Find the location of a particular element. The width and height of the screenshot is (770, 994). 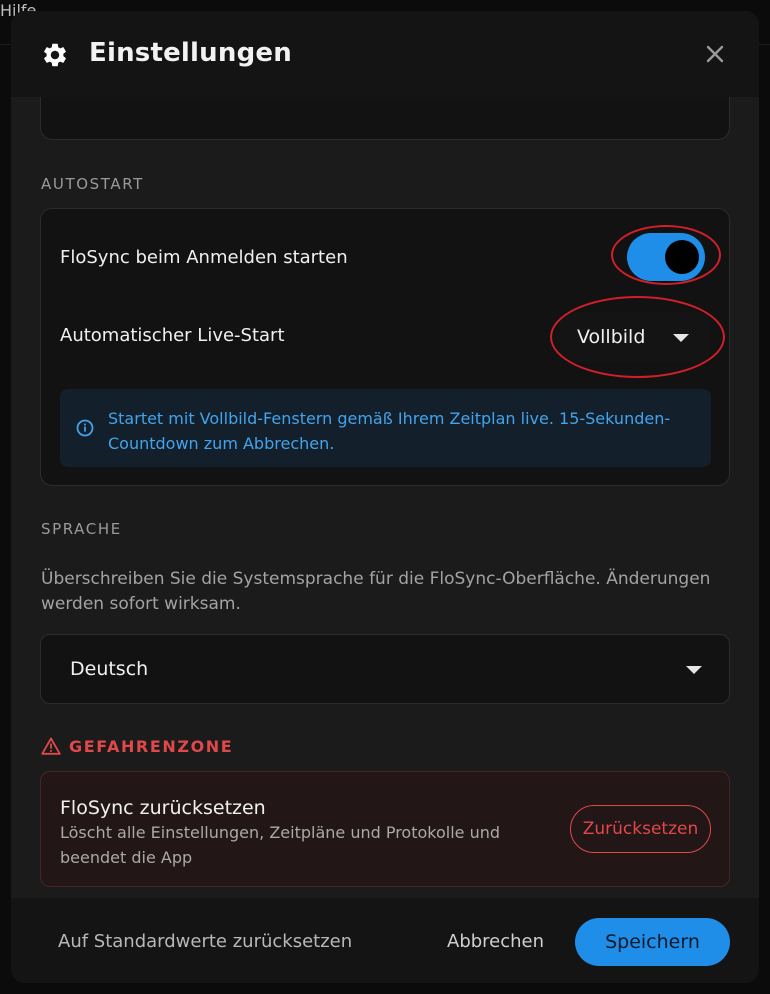

gear-icon is located at coordinates (55, 55).